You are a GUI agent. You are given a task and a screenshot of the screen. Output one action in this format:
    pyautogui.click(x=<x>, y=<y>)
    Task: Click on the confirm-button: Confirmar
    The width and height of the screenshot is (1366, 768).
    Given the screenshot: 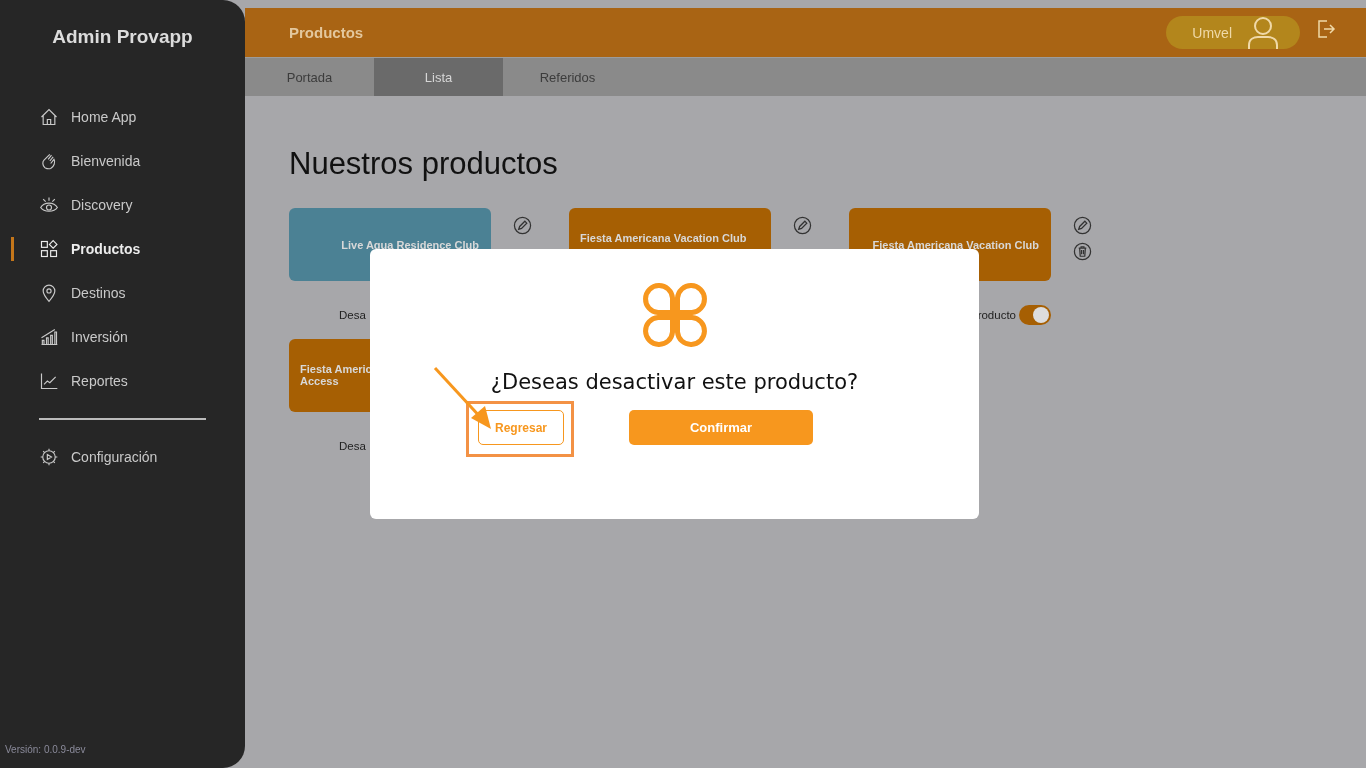 What is the action you would take?
    pyautogui.click(x=721, y=427)
    